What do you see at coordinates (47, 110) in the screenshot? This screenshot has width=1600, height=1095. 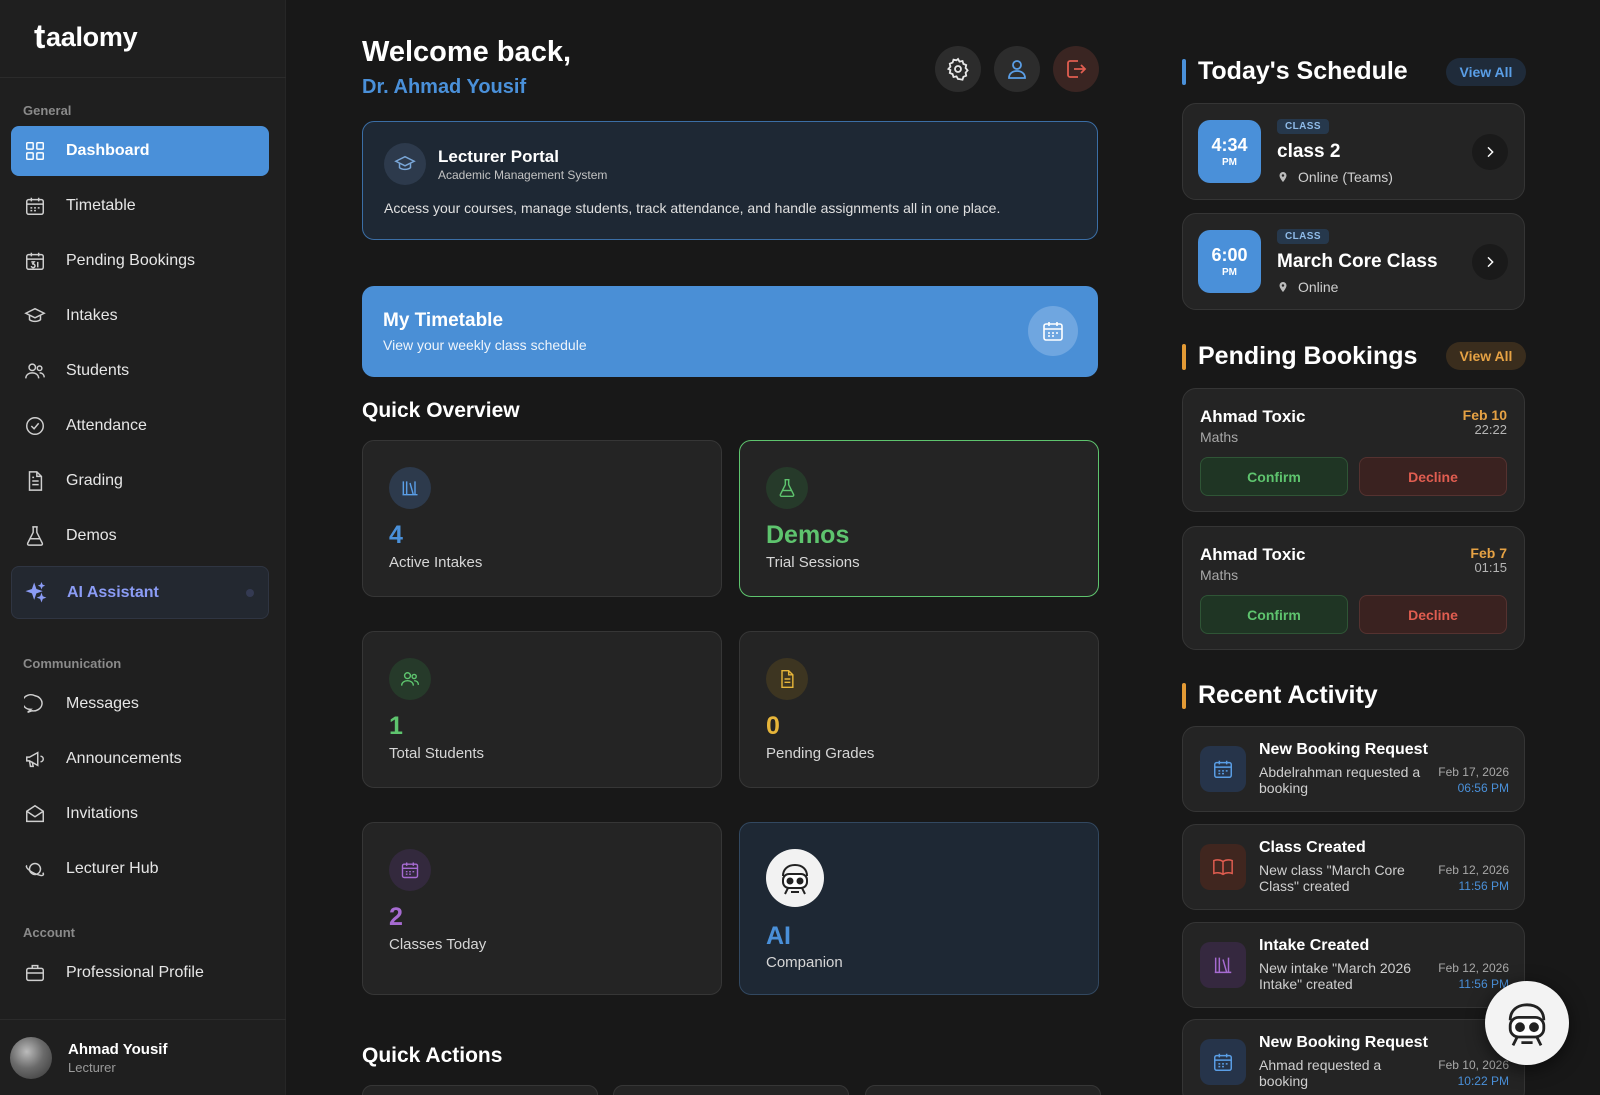 I see `section-label-general: General` at bounding box center [47, 110].